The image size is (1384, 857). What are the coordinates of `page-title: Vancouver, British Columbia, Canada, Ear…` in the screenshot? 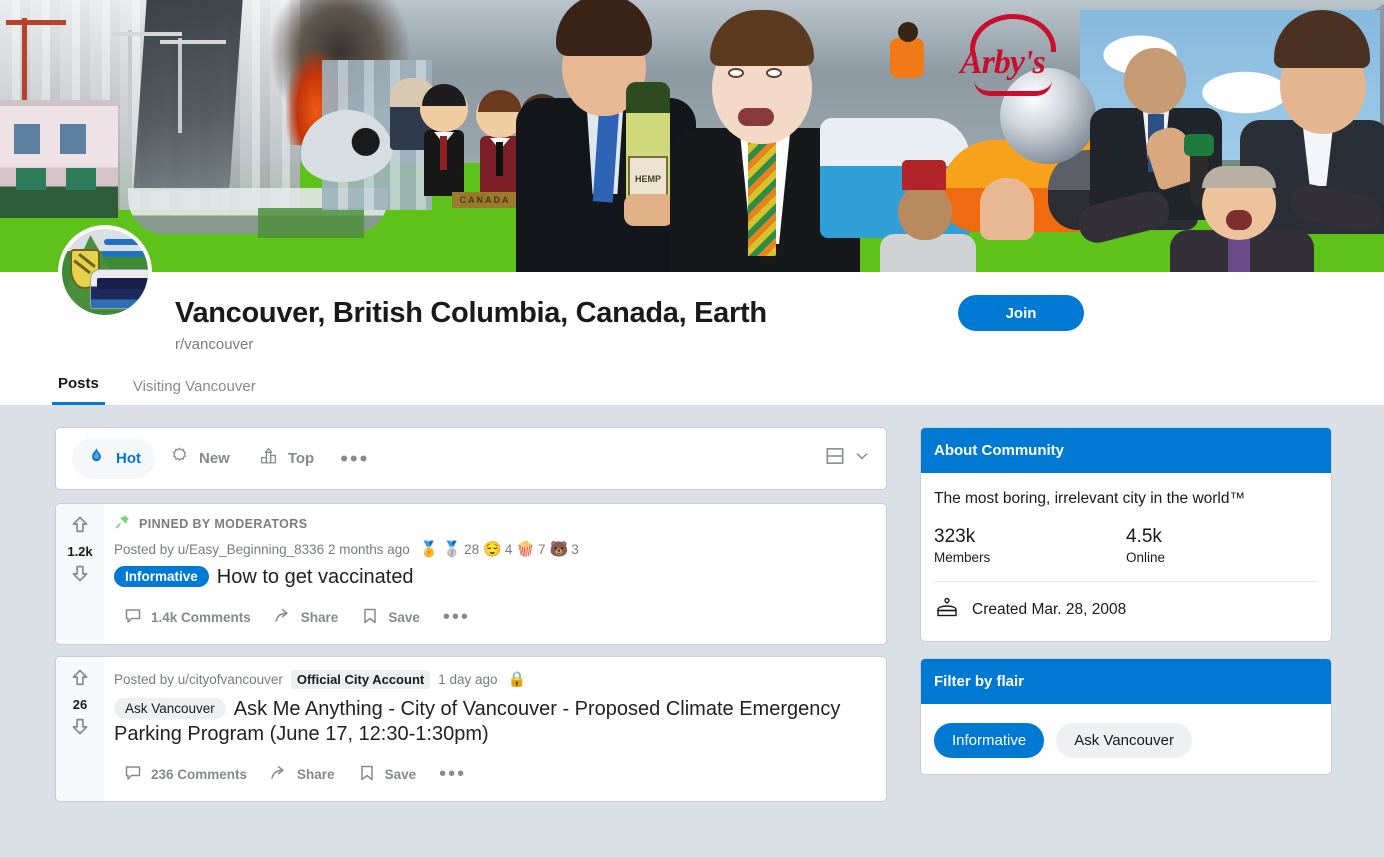 It's located at (471, 313).